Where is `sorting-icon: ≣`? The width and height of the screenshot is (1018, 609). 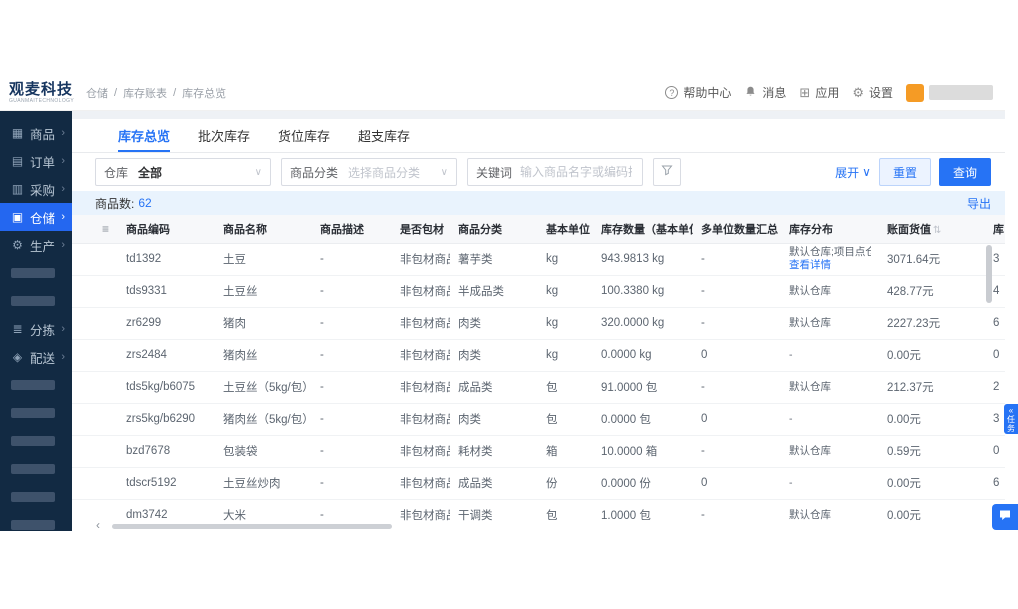
sorting-icon: ≣ is located at coordinates (17, 329).